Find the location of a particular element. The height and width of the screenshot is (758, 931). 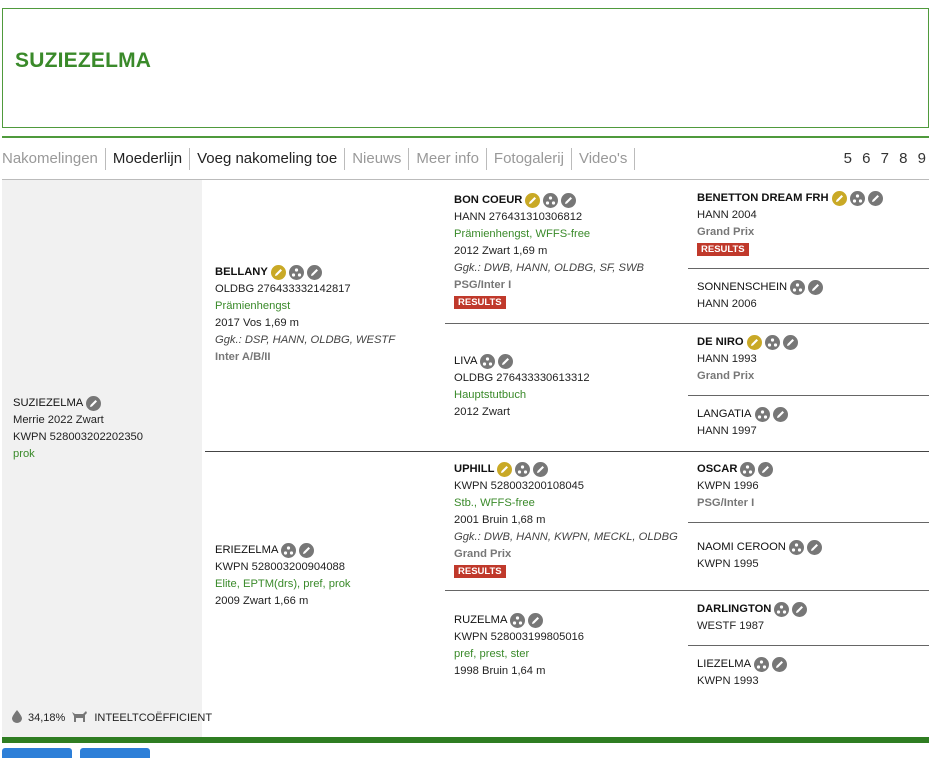

sire-dam-reg: OLDBG 276433330613312 is located at coordinates (522, 378).